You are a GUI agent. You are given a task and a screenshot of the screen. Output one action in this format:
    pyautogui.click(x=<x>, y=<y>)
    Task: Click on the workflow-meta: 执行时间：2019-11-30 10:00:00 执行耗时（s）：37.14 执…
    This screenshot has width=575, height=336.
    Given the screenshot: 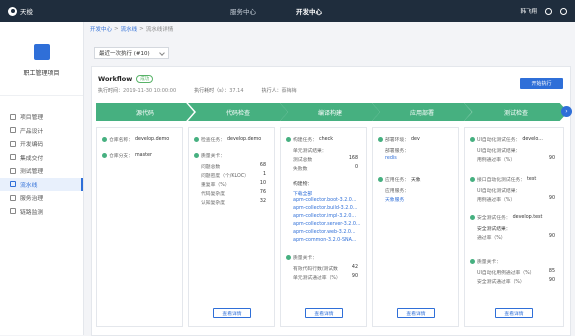 What is the action you would take?
    pyautogui.click(x=197, y=90)
    